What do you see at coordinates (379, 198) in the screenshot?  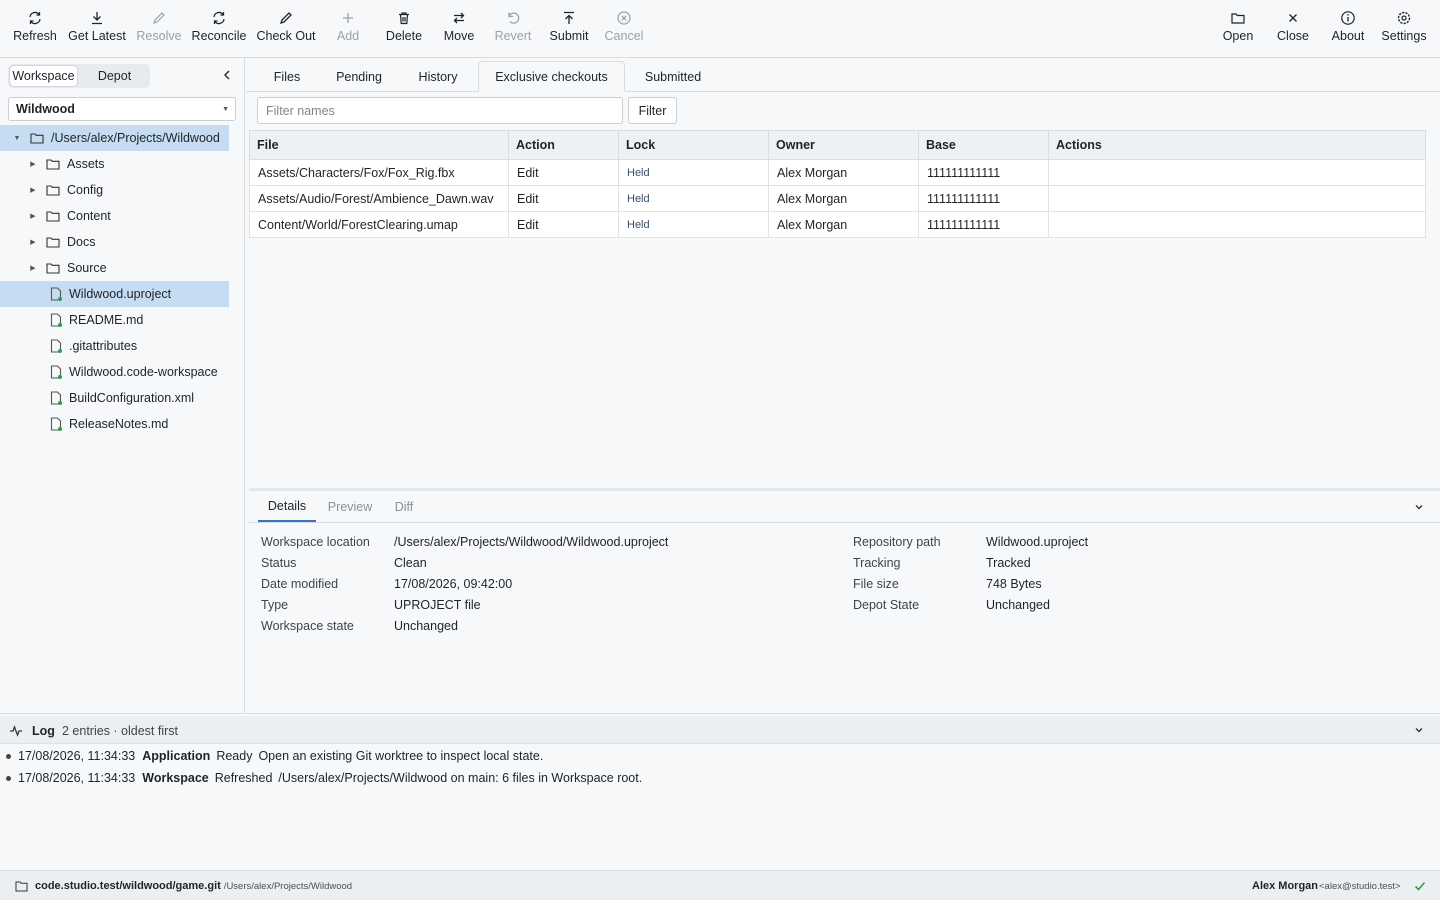 I see `cell-file: Assets/Audio/Forest/Ambience_Dawn.wav` at bounding box center [379, 198].